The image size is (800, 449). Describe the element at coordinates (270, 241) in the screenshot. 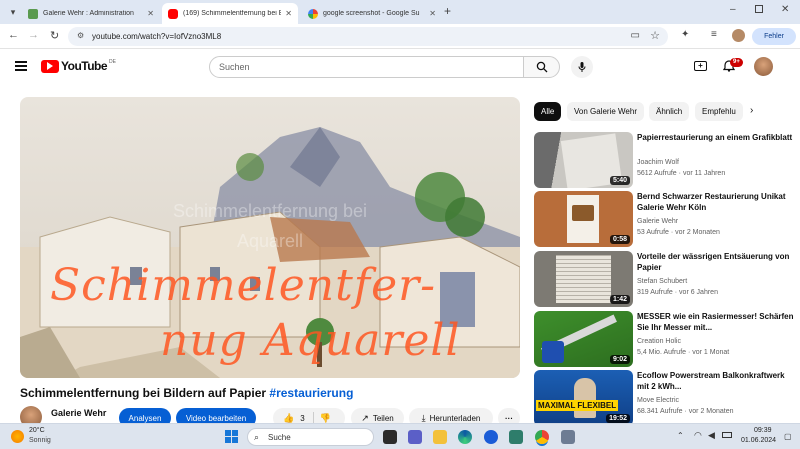

I see `svg-text: Aquarell` at that location.